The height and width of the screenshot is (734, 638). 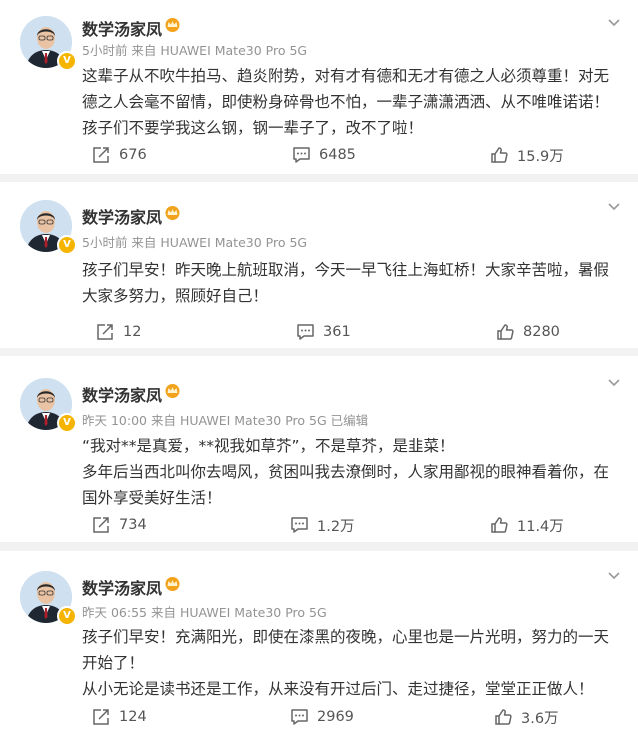 I want to click on comment-button: 1.2万, so click(x=322, y=525).